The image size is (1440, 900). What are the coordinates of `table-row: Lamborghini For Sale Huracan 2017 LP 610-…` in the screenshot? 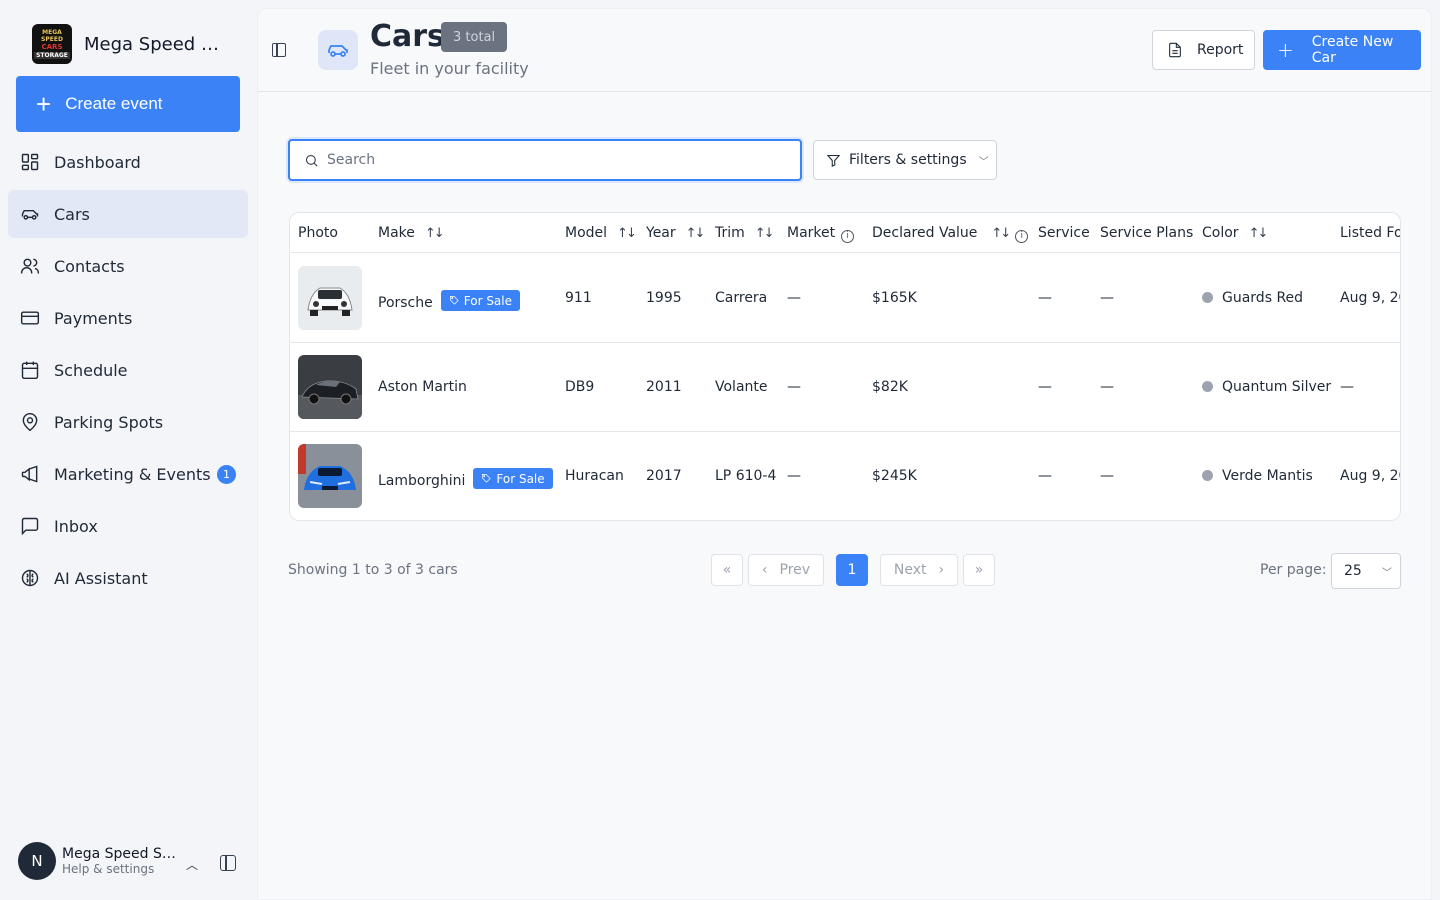 It's located at (845, 476).